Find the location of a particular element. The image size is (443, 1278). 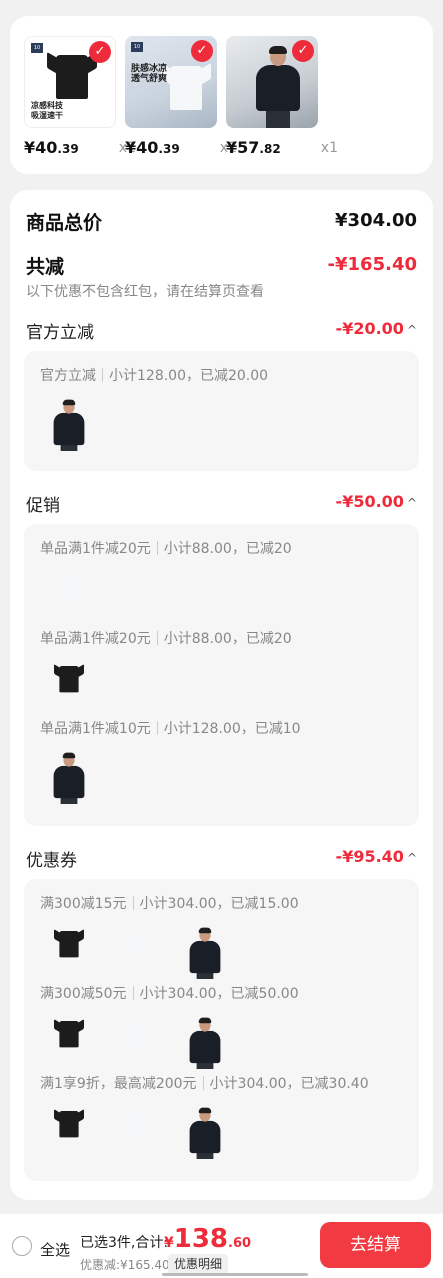

goods-total-value: ¥304.00 is located at coordinates (376, 220).